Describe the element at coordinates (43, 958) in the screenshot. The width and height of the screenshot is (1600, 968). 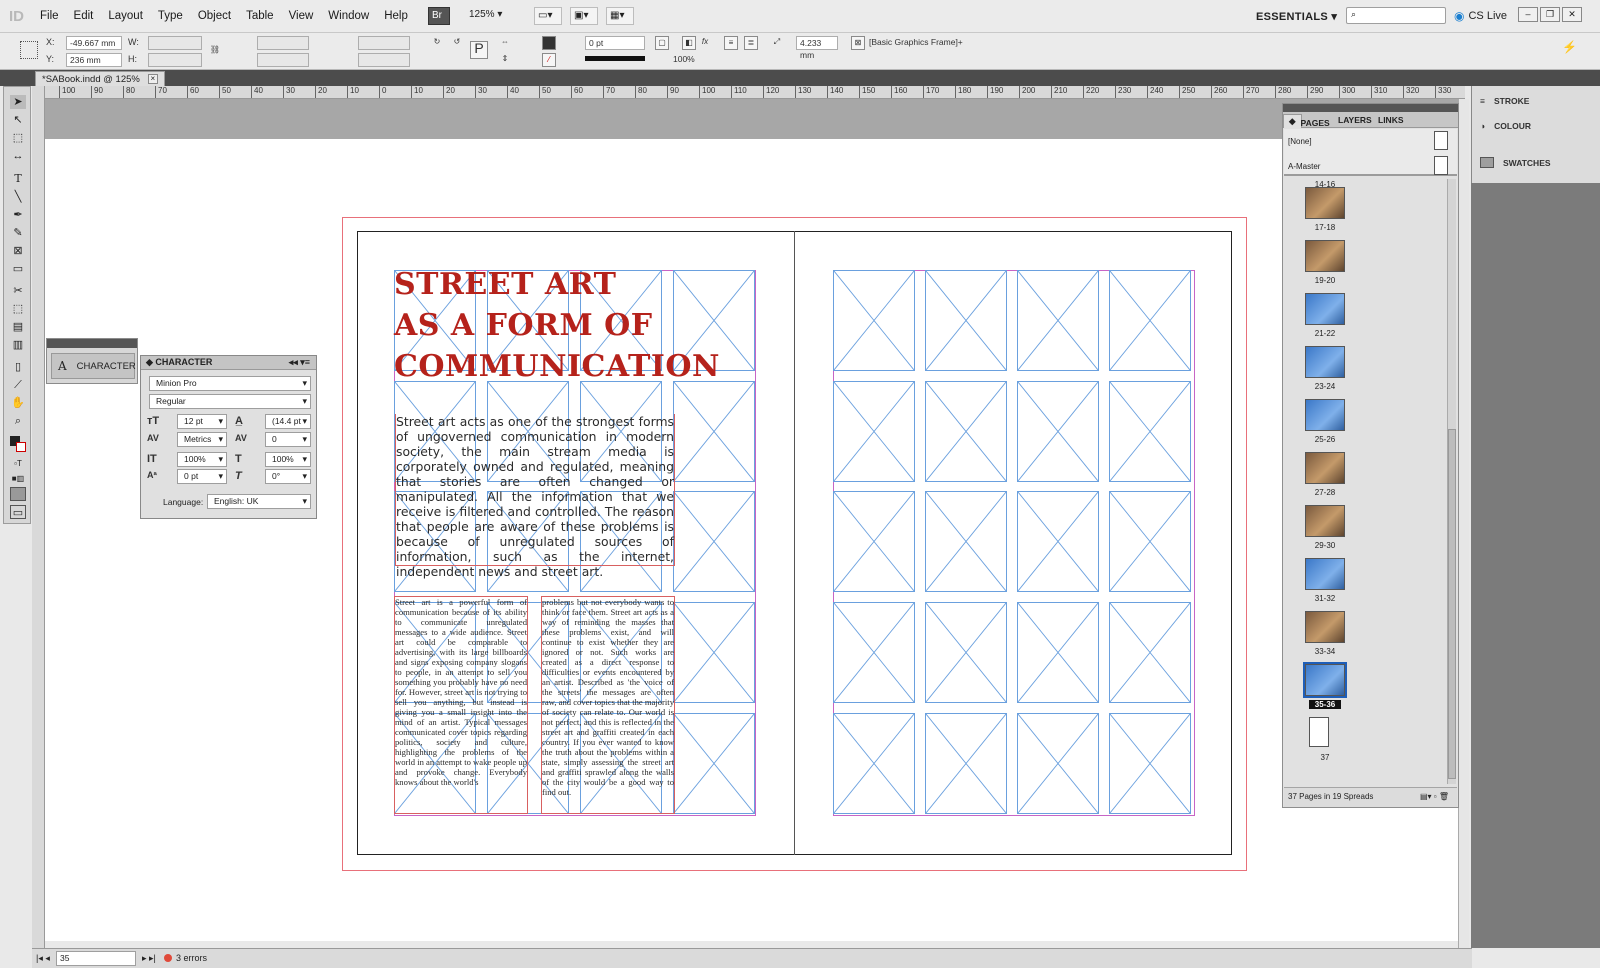
I see `first-page-icon: |◂ ◂` at that location.